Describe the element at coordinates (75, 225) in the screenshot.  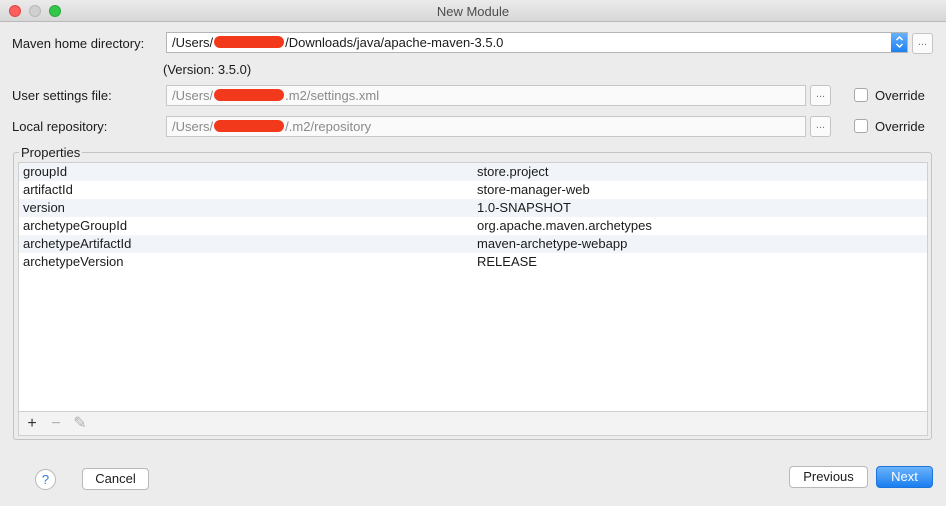
I see `property-key: archetypeGroupId` at that location.